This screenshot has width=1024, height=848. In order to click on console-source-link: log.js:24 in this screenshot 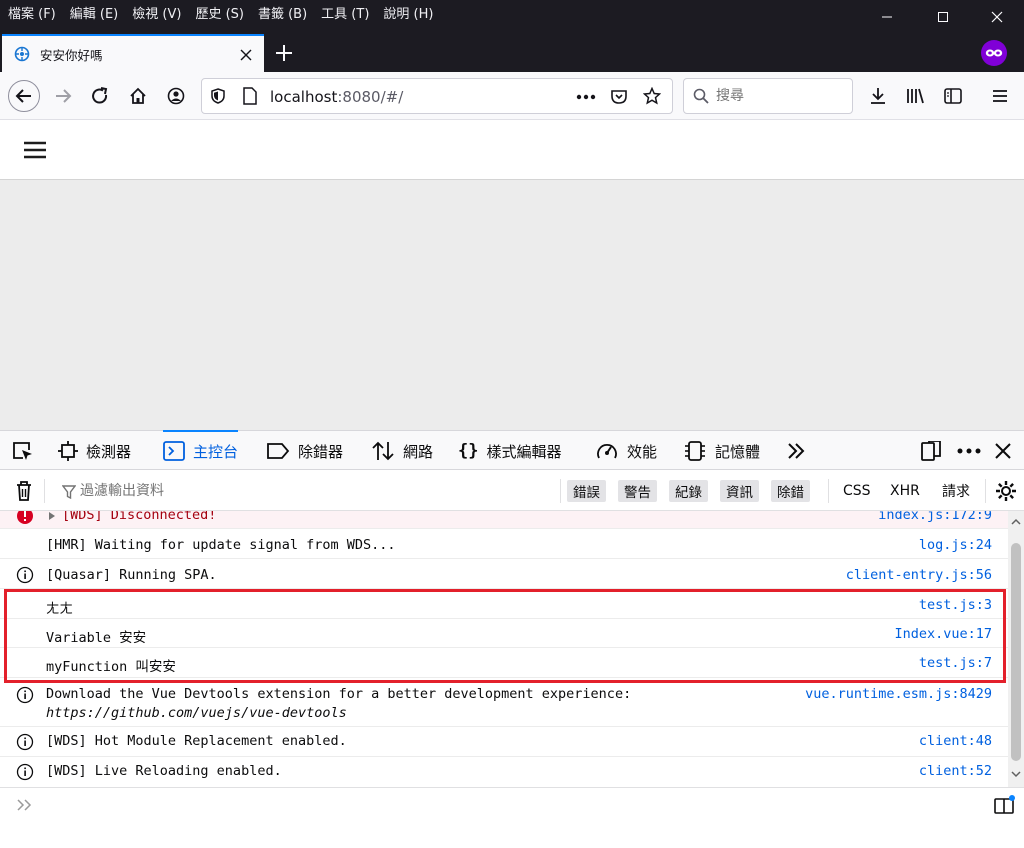, I will do `click(955, 545)`.